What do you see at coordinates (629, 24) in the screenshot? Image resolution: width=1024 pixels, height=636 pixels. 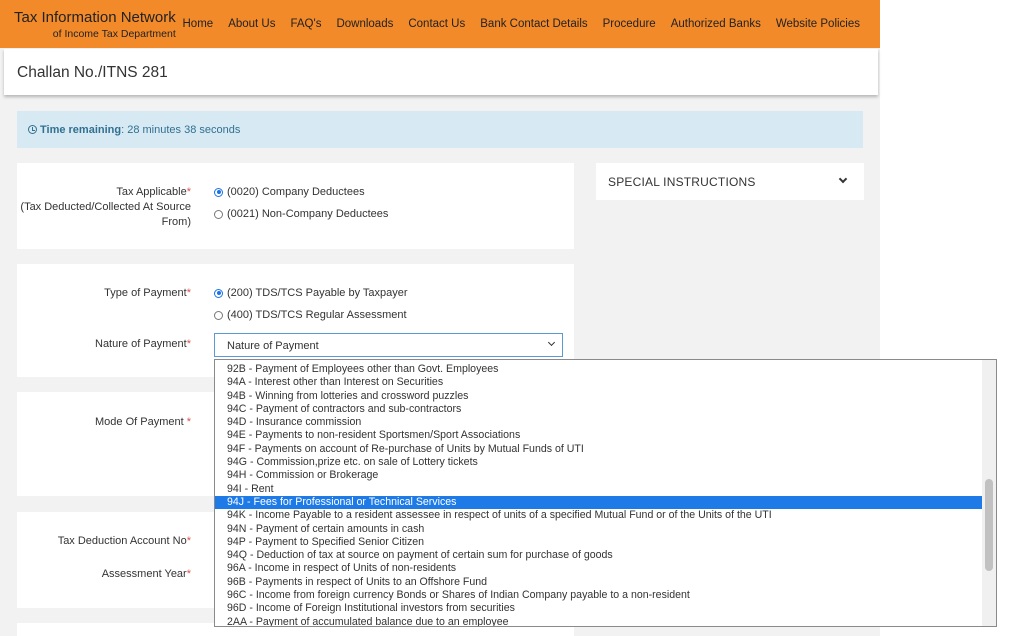 I see `nav-procedure: Procedure` at bounding box center [629, 24].